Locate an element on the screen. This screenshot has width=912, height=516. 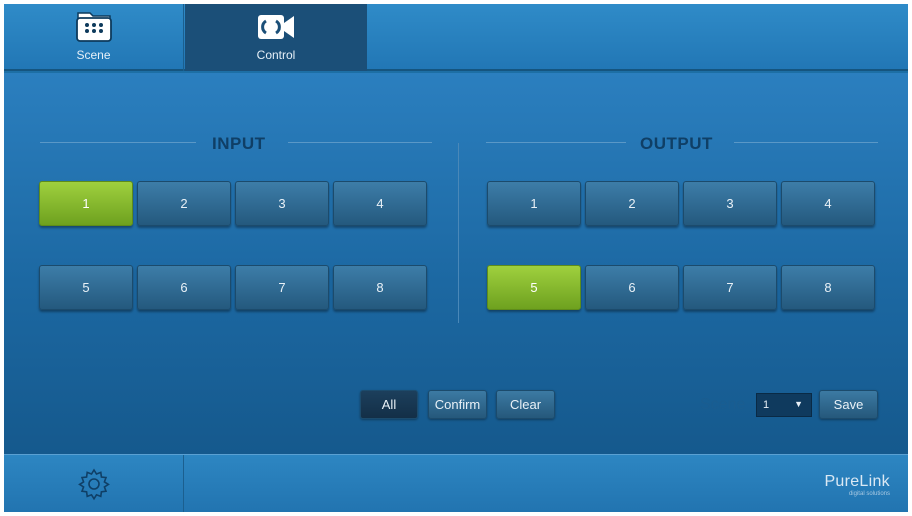
output-button-3: 3 is located at coordinates (730, 203).